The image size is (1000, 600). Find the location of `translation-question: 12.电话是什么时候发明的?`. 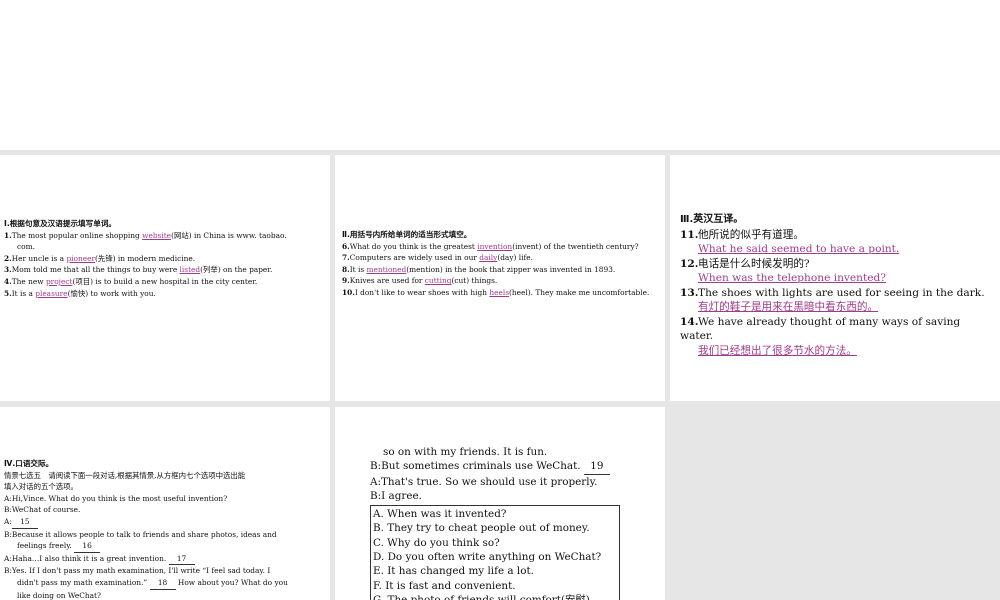

translation-question: 12.电话是什么时候发明的? is located at coordinates (838, 264).